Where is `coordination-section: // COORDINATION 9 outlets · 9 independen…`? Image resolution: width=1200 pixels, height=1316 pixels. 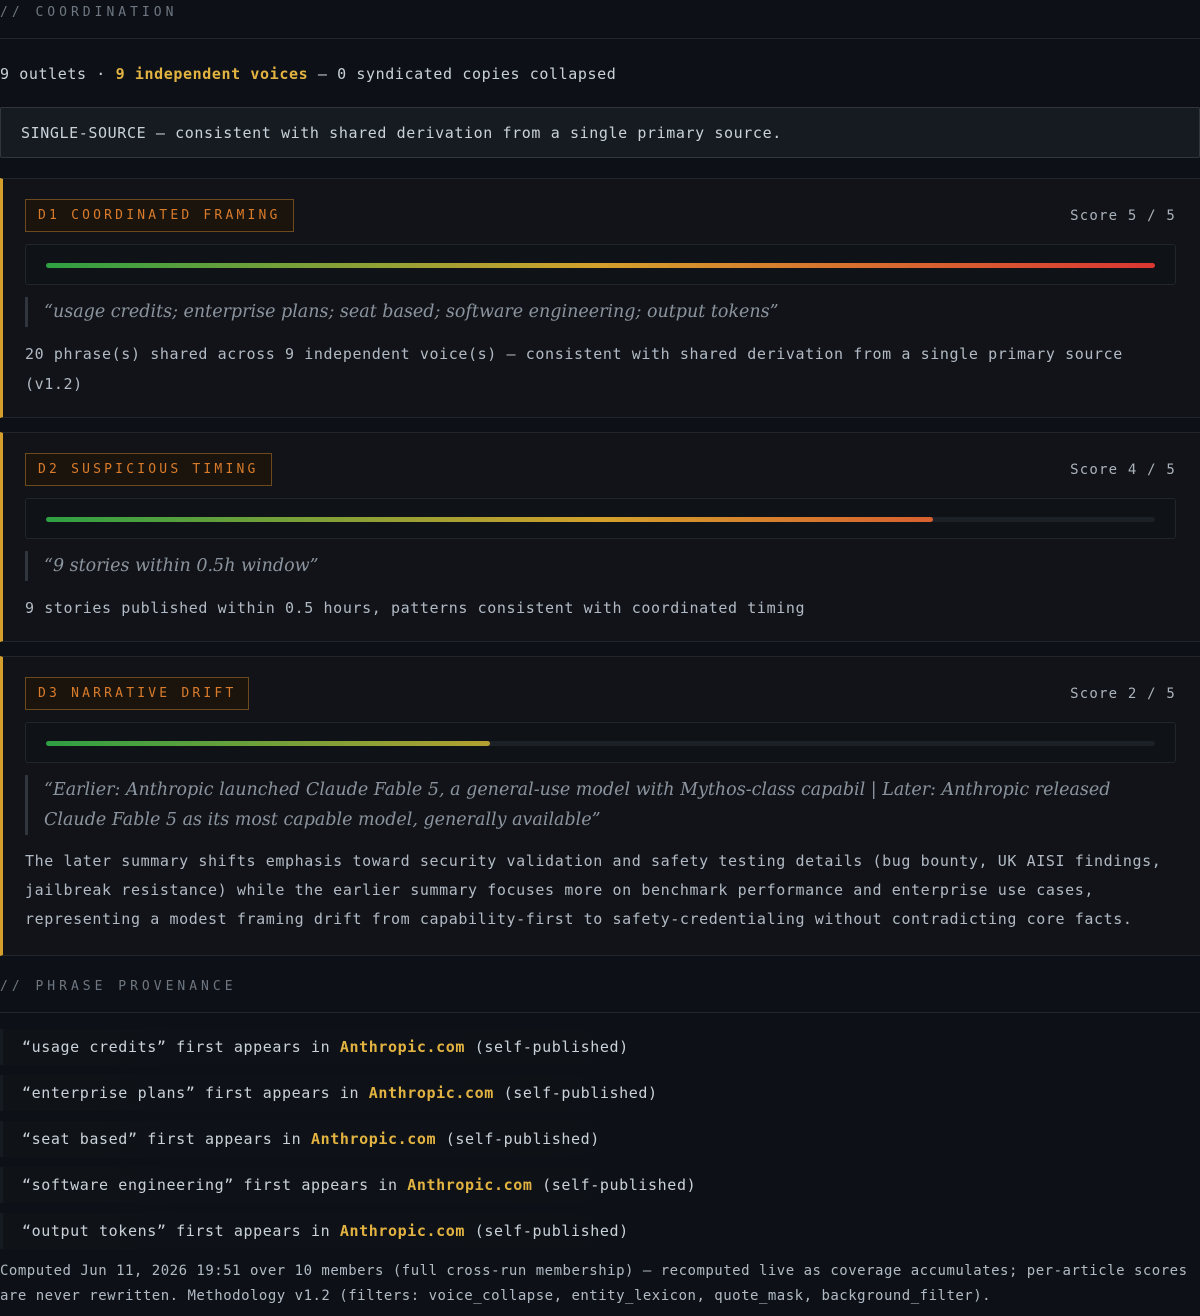
coordination-section: // COORDINATION 9 outlets · 9 independen… is located at coordinates (600, 79).